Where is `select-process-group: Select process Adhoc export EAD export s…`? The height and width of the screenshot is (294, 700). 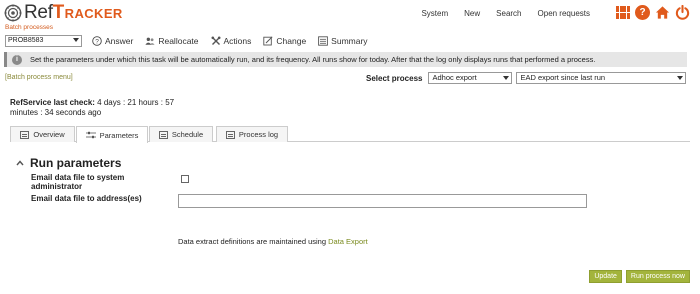 select-process-group: Select process Adhoc export EAD export s… is located at coordinates (526, 78).